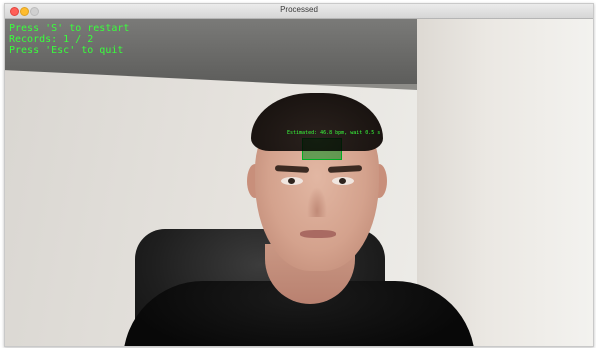  I want to click on overlay-line-quit: Press 'Esc' to quit, so click(66, 50).